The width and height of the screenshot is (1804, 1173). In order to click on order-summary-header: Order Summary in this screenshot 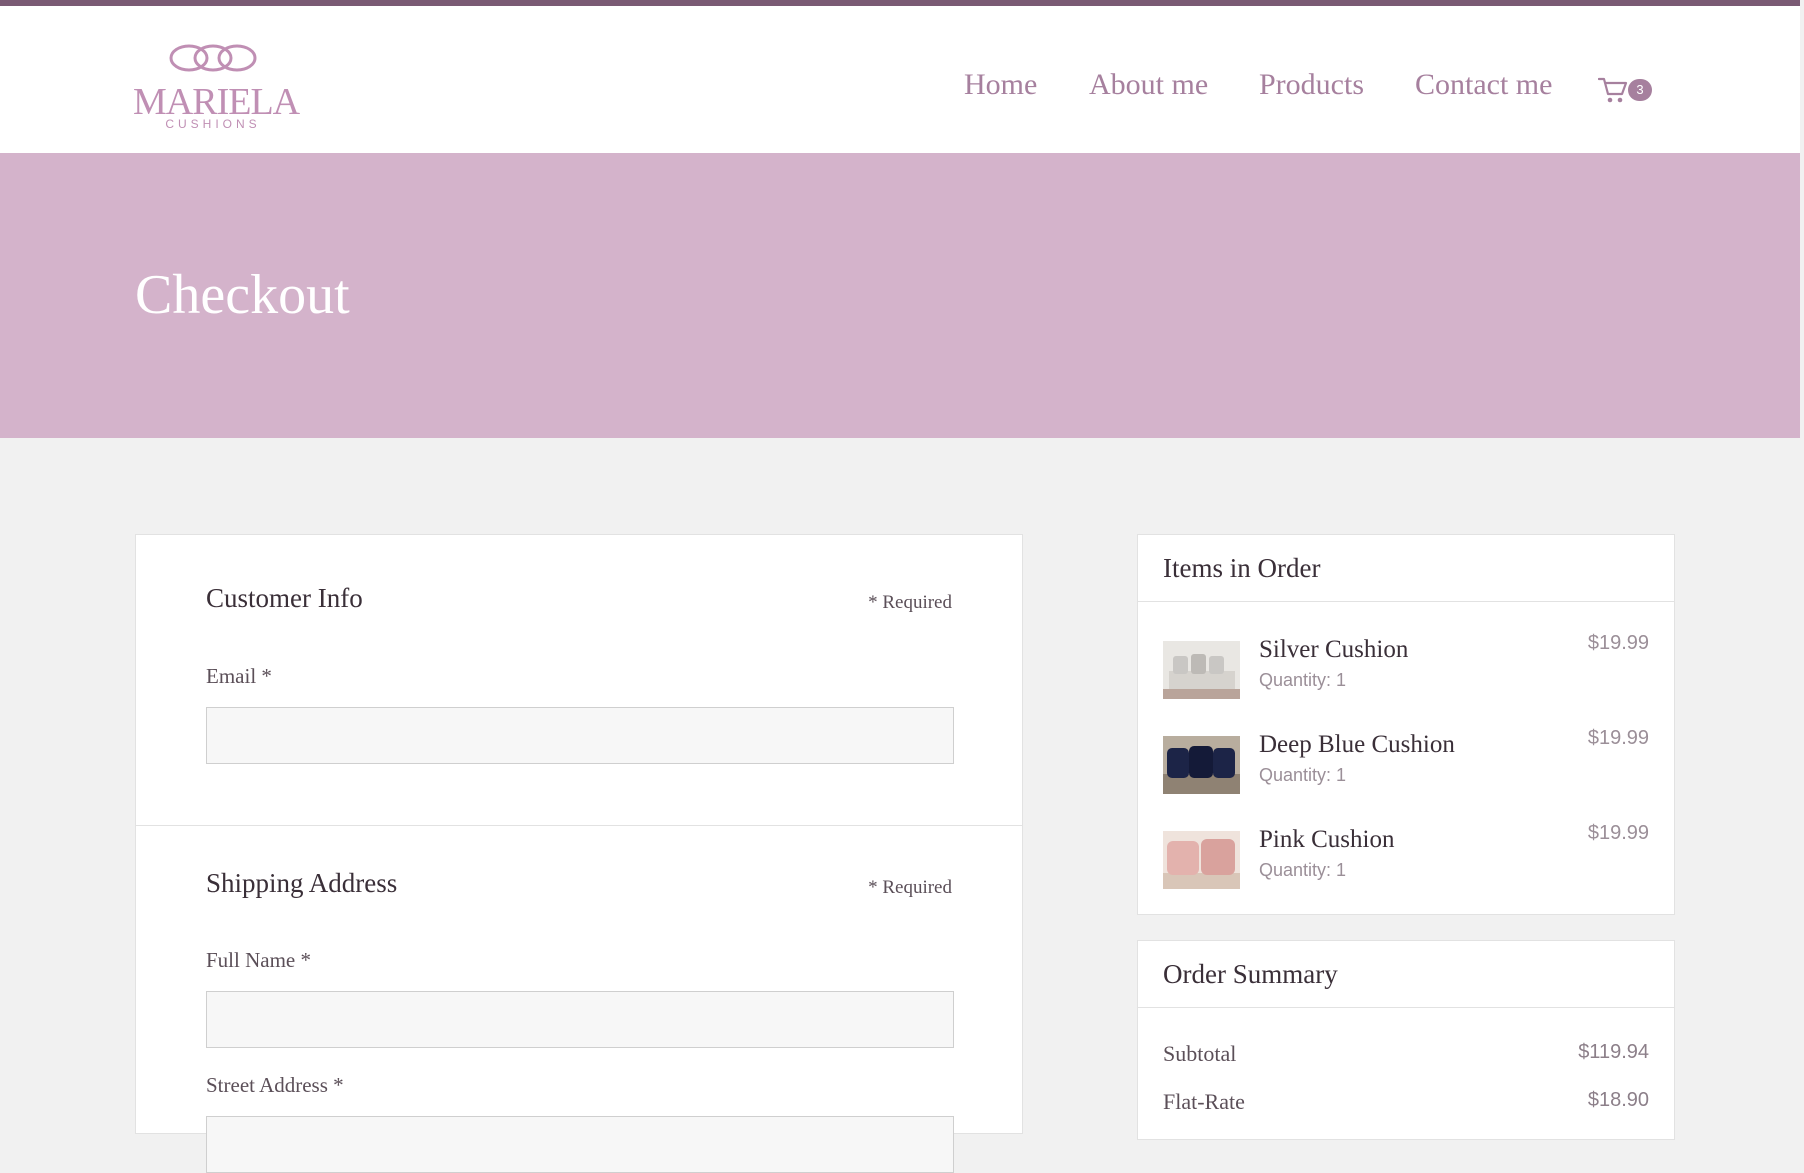, I will do `click(1406, 974)`.